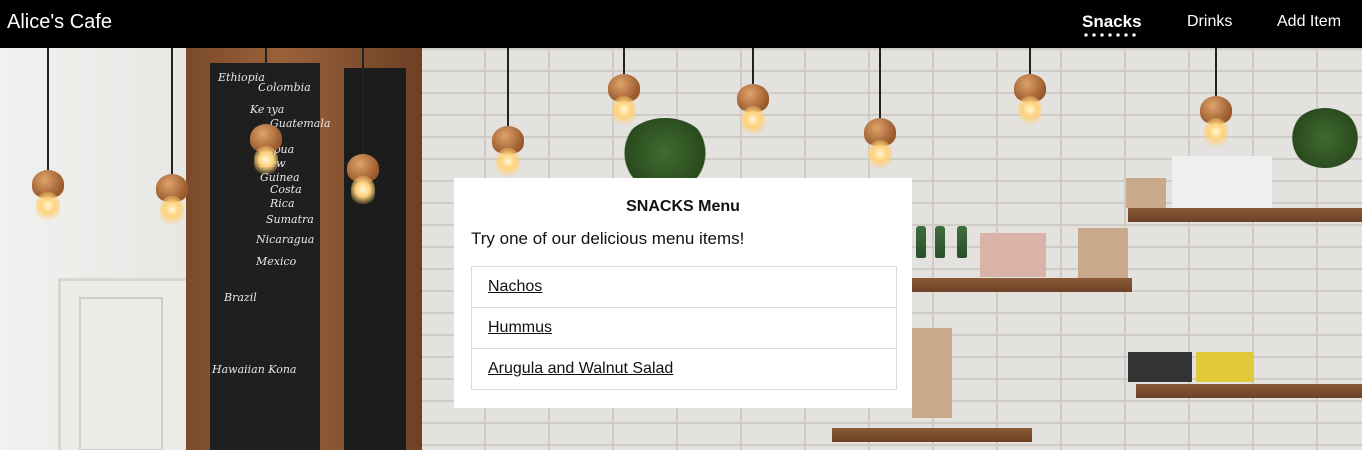  What do you see at coordinates (520, 328) in the screenshot?
I see `menu-item-link-hummus: Hummus` at bounding box center [520, 328].